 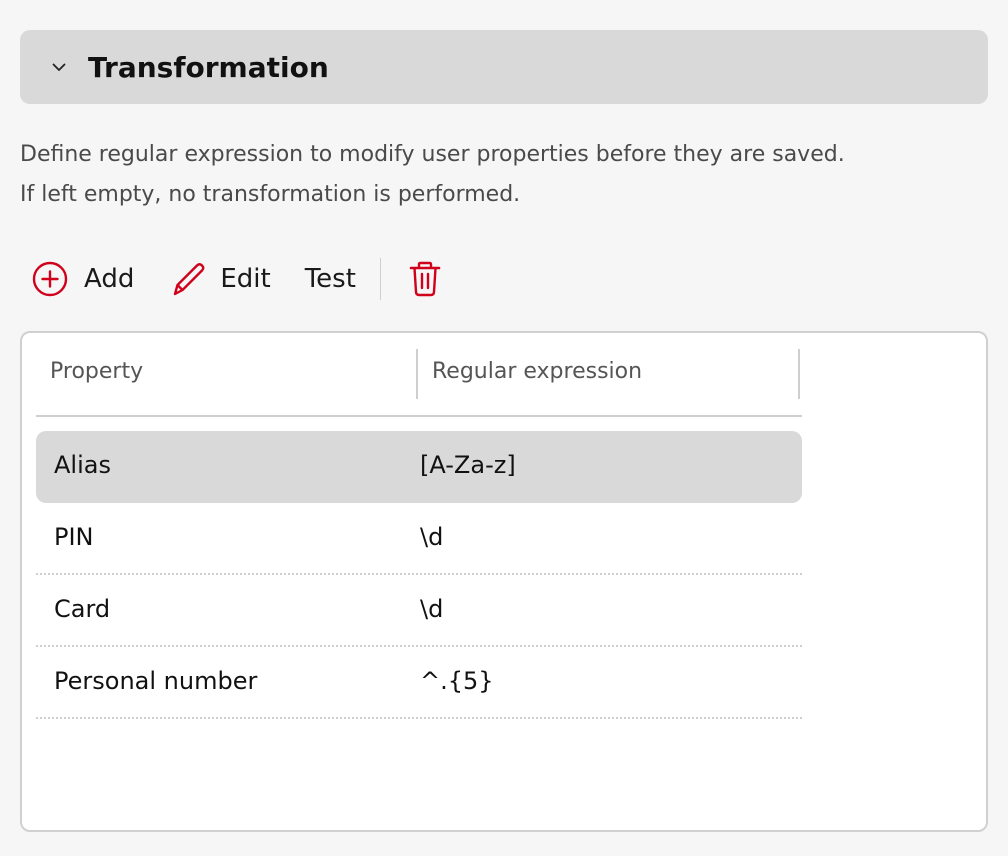 I want to click on toolbar: Add Edit Test, so click(x=235, y=279).